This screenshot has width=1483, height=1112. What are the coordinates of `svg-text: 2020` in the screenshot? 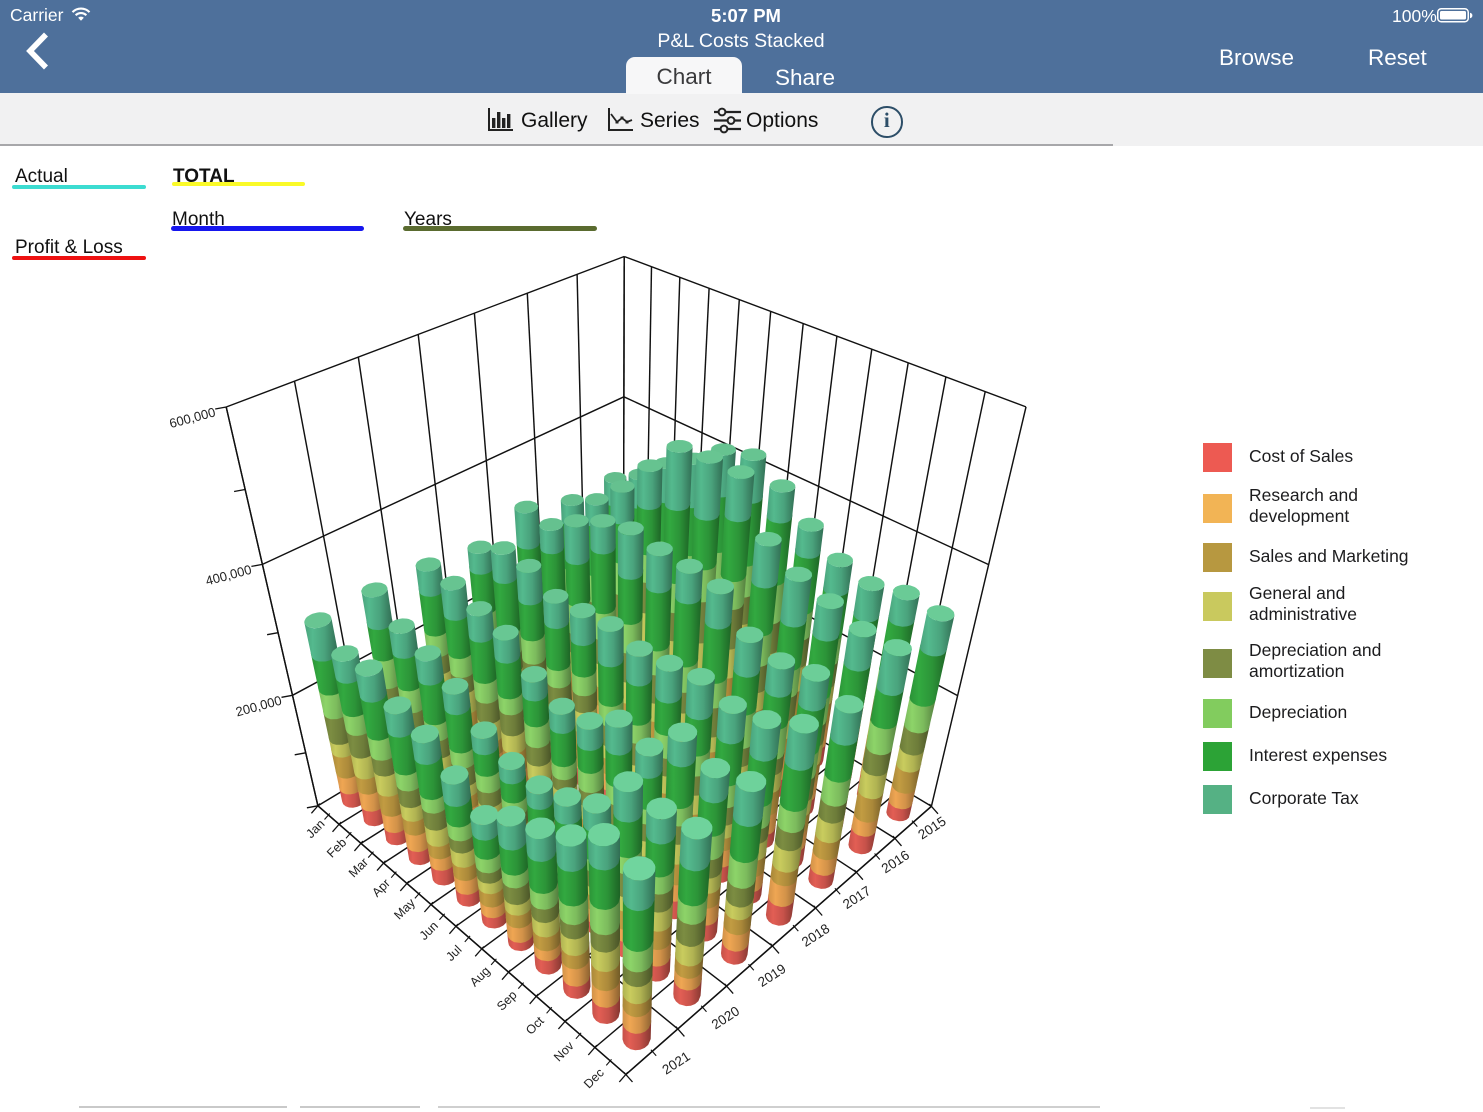 It's located at (725, 1017).